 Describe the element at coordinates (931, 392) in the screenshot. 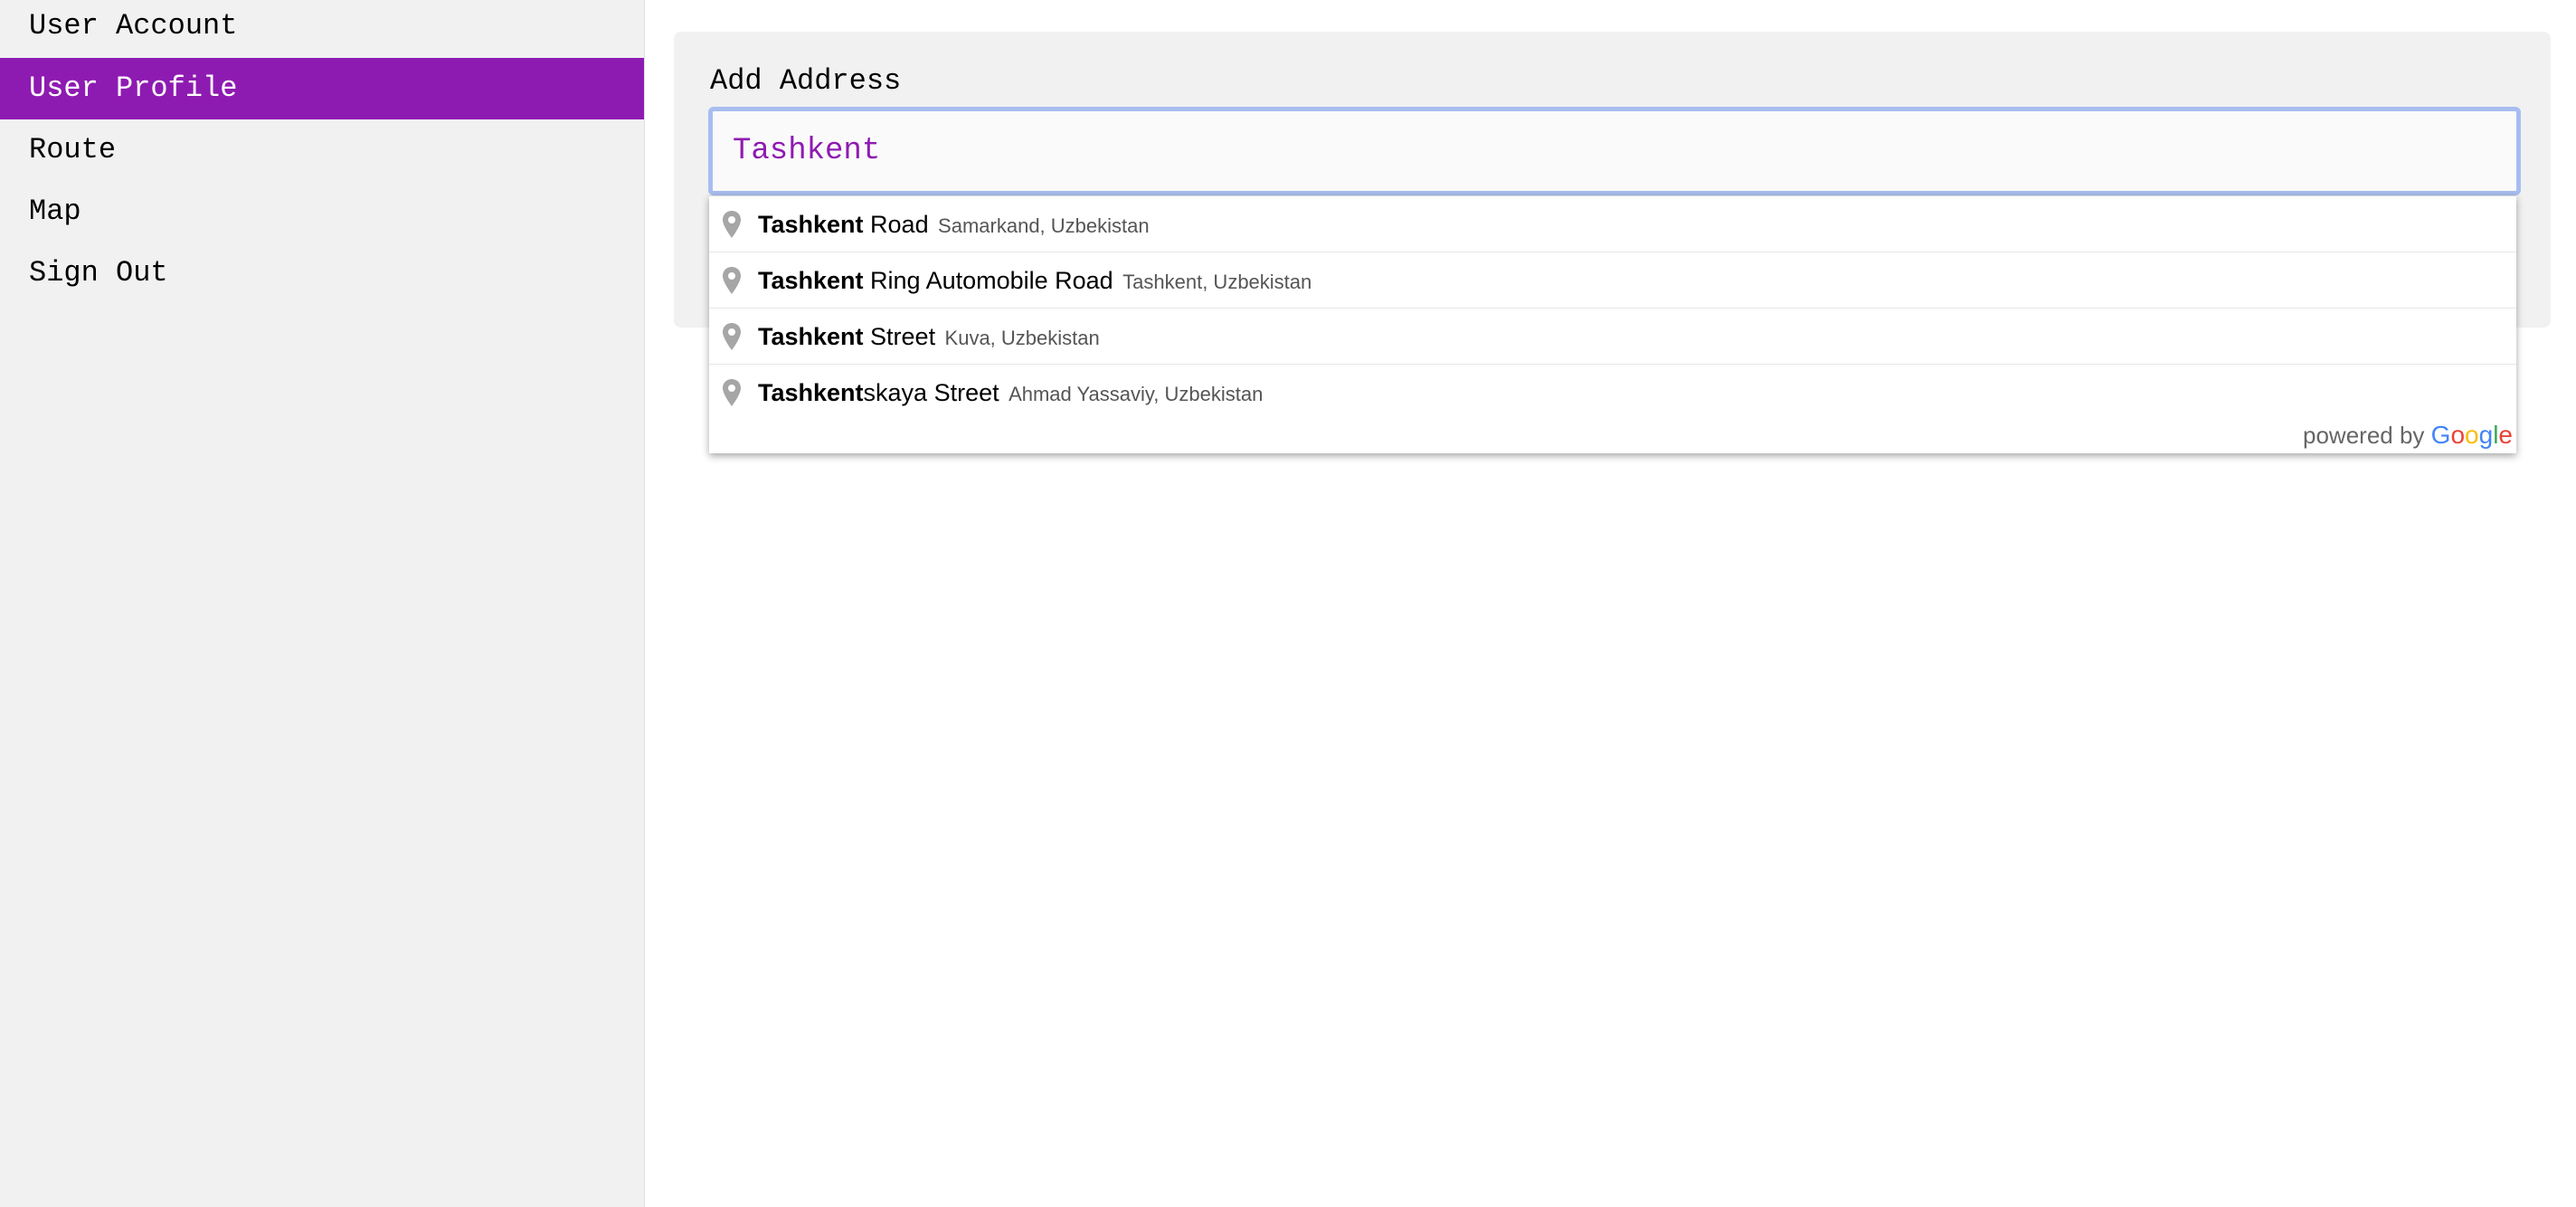

I see `suggestion-main-text: skaya Street` at that location.